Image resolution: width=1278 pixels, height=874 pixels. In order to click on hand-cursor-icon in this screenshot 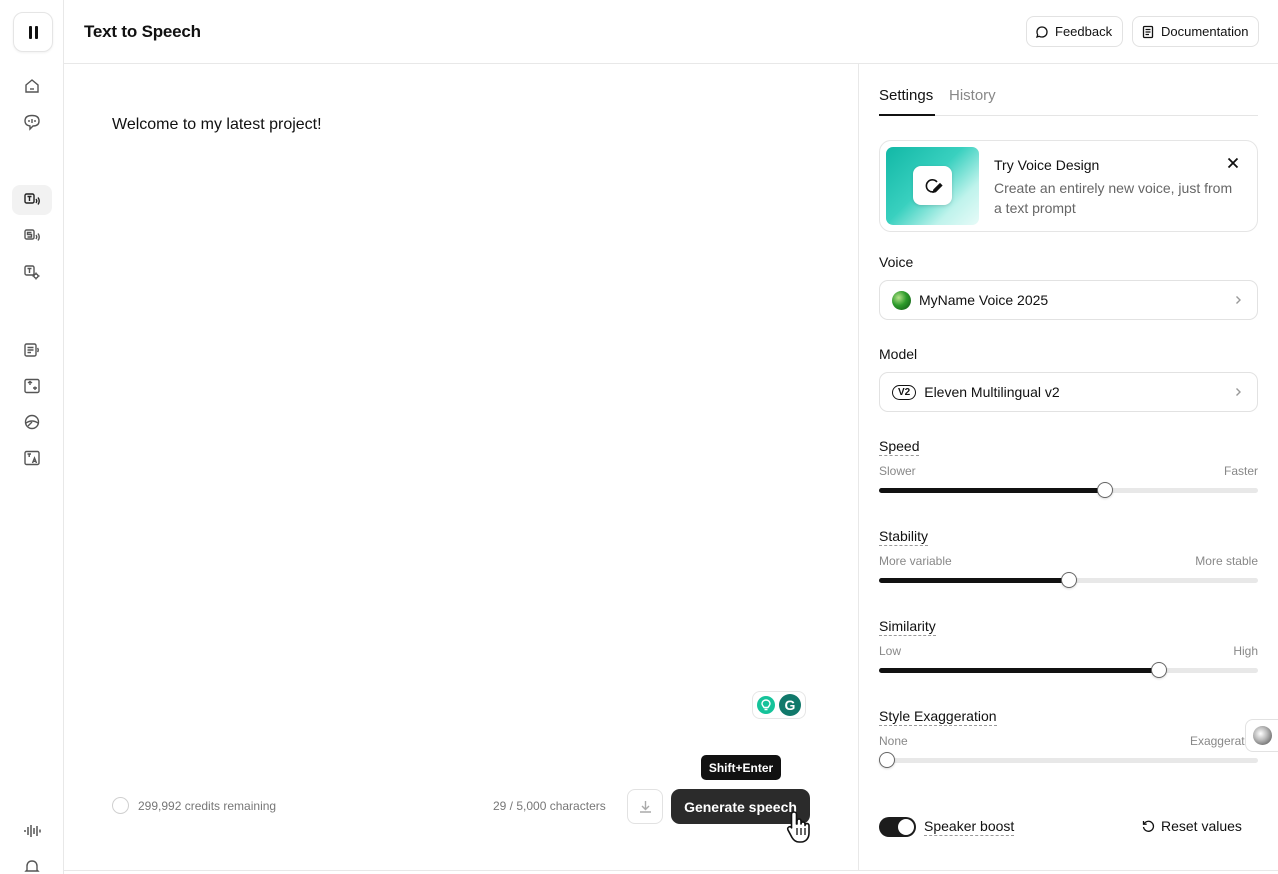, I will do `click(798, 827)`.